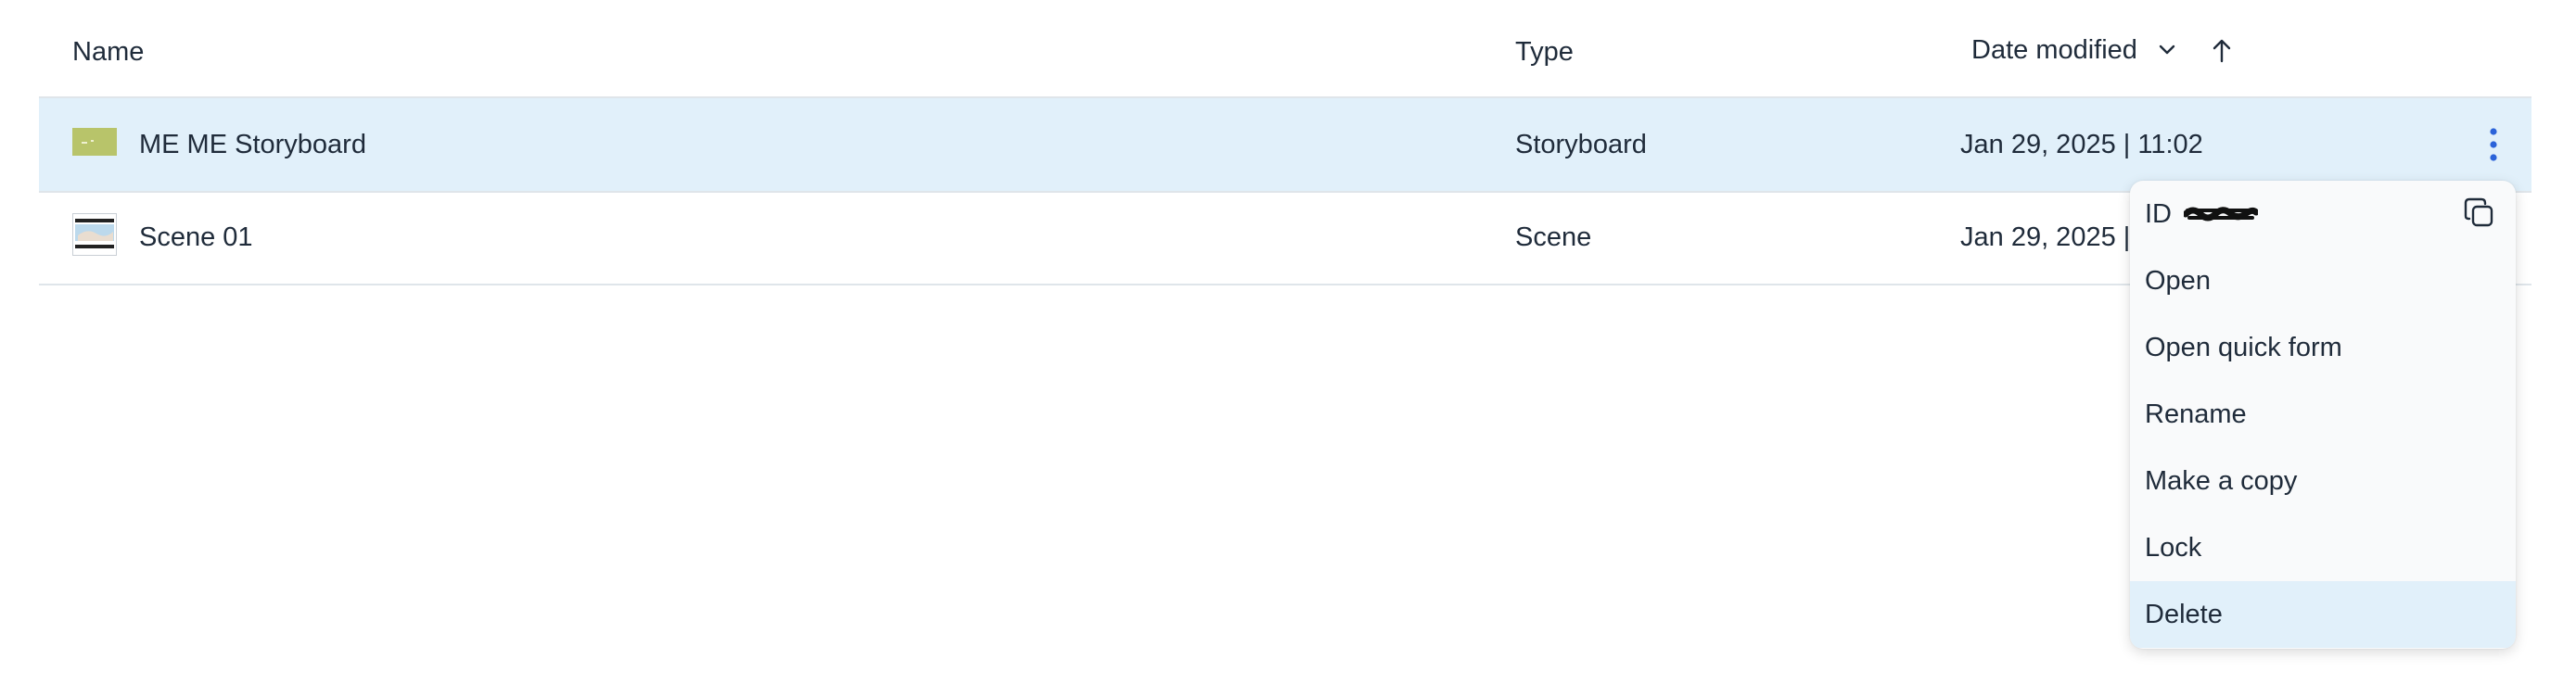 This screenshot has height=684, width=2576. I want to click on column-header-name: Name, so click(108, 52).